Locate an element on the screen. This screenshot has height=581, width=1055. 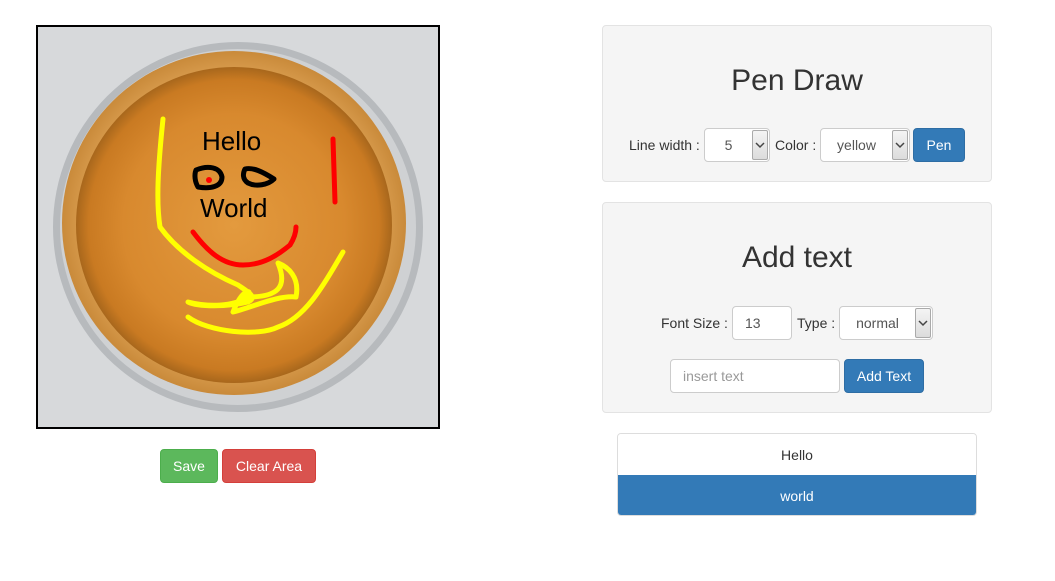
canvas-text-hello: Hello is located at coordinates (231, 141).